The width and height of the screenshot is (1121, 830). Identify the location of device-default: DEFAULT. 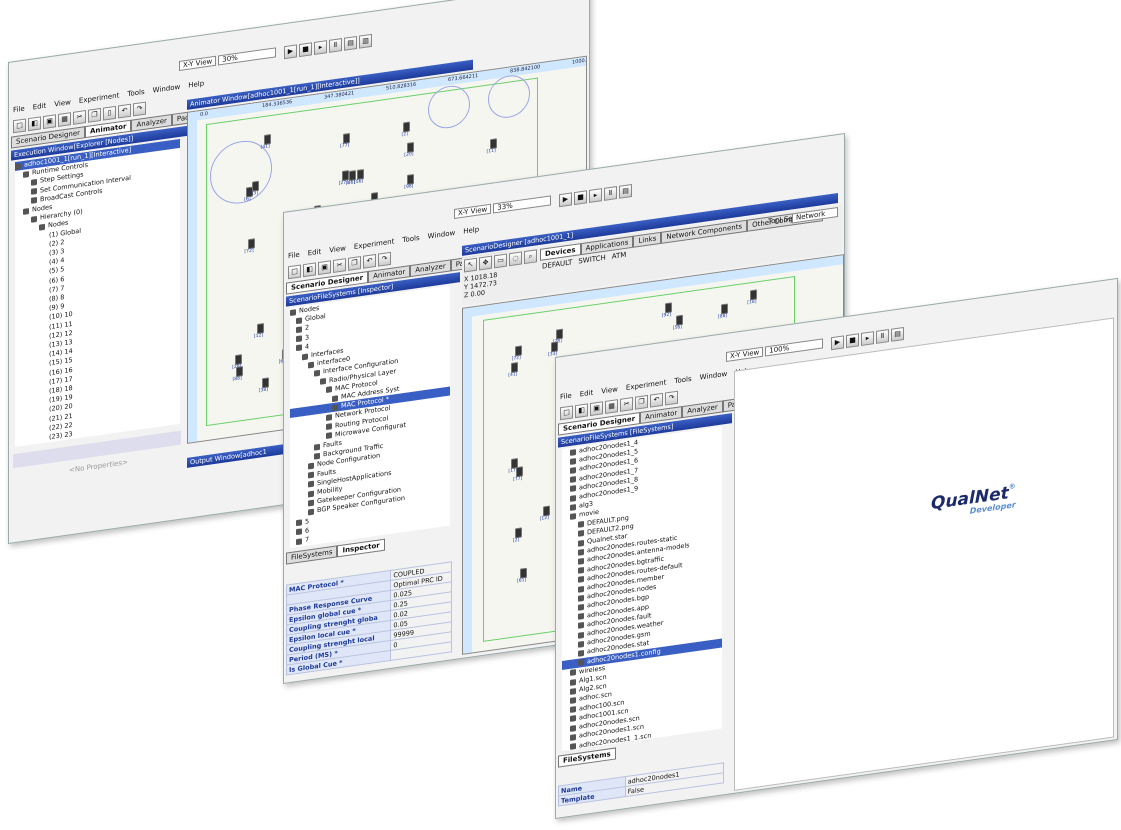
(557, 264).